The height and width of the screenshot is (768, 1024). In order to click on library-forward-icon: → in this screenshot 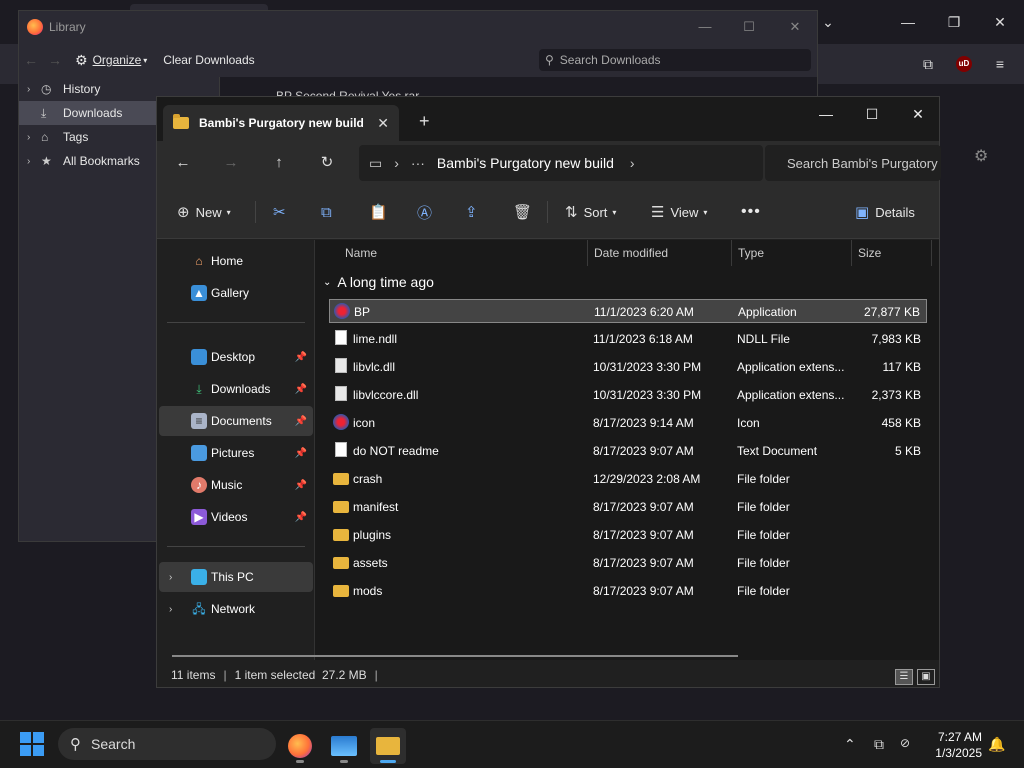, I will do `click(55, 60)`.